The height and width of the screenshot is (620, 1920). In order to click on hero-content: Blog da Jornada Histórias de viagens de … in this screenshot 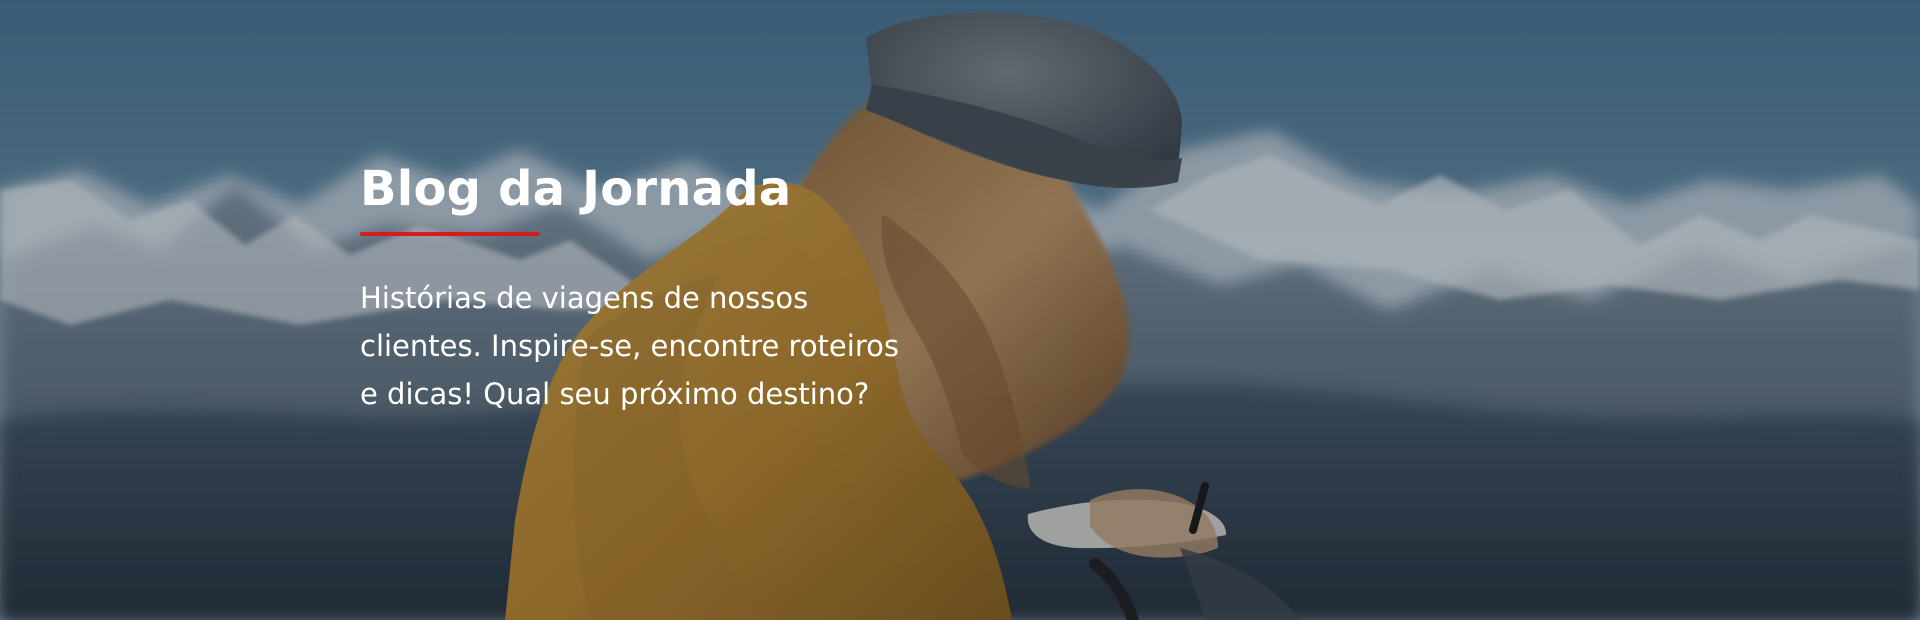, I will do `click(640, 289)`.